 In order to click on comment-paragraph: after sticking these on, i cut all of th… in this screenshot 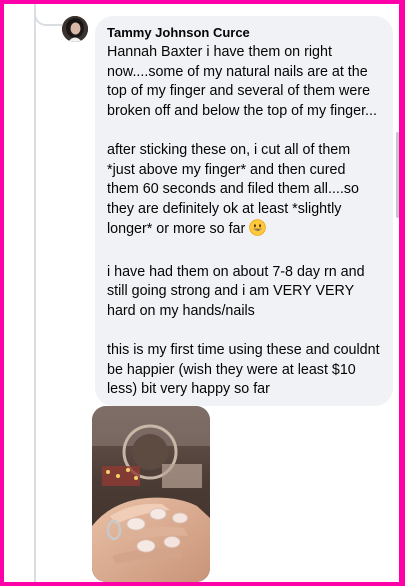, I will do `click(244, 192)`.